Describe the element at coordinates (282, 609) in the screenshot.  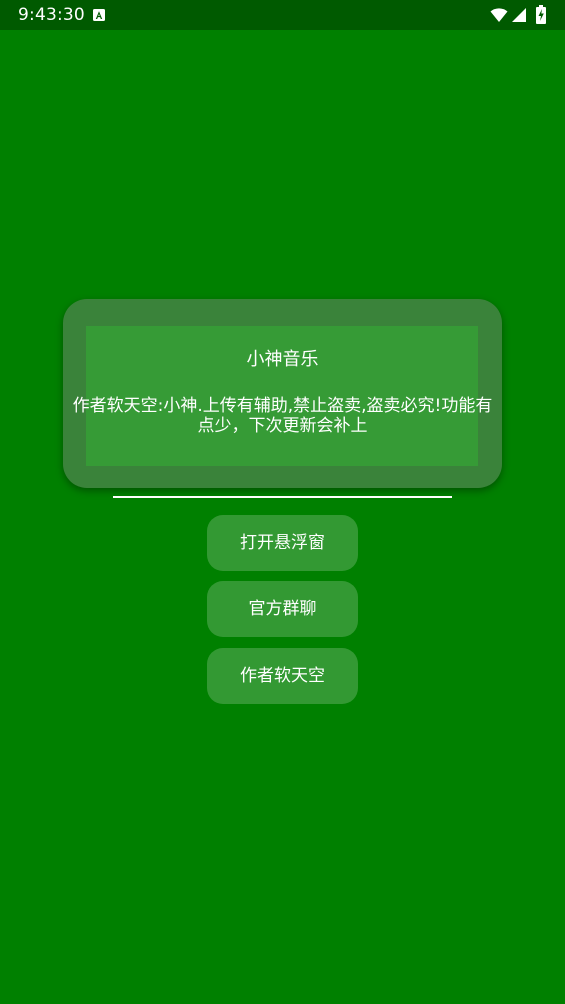
I see `official-group-button: 官方群聊` at that location.